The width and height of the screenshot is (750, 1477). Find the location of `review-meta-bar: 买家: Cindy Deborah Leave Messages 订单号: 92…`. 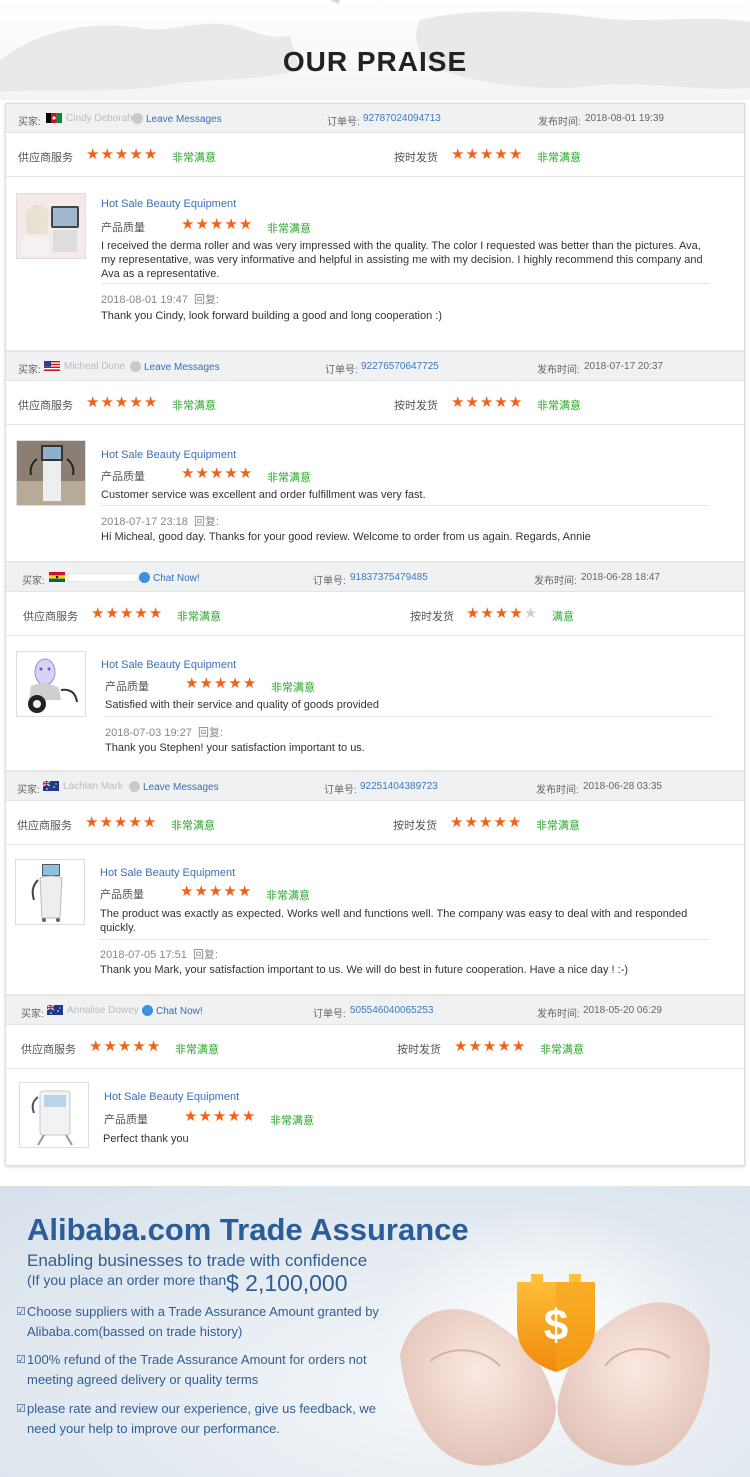

review-meta-bar: 买家: Cindy Deborah Leave Messages 订单号: 92… is located at coordinates (375, 118).